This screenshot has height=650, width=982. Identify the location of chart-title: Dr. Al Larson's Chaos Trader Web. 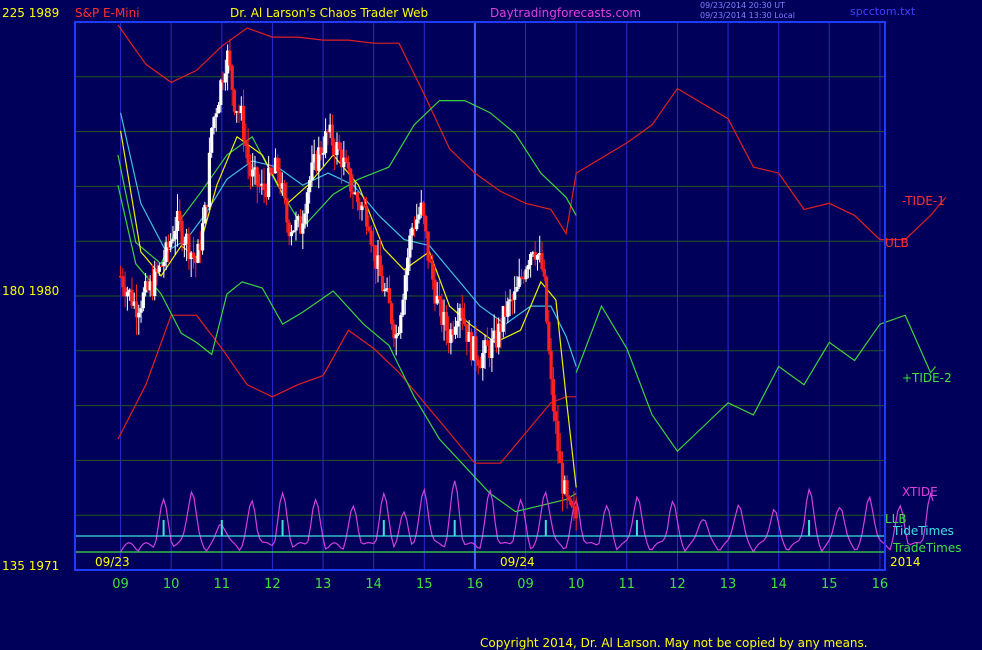
(329, 13).